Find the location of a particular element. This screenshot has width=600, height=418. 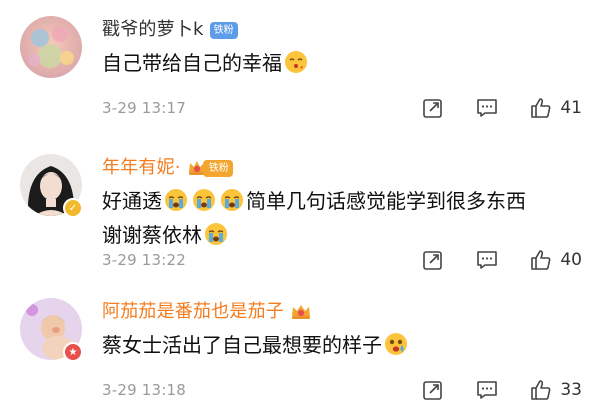

comment-actions: 41 is located at coordinates (486, 108).